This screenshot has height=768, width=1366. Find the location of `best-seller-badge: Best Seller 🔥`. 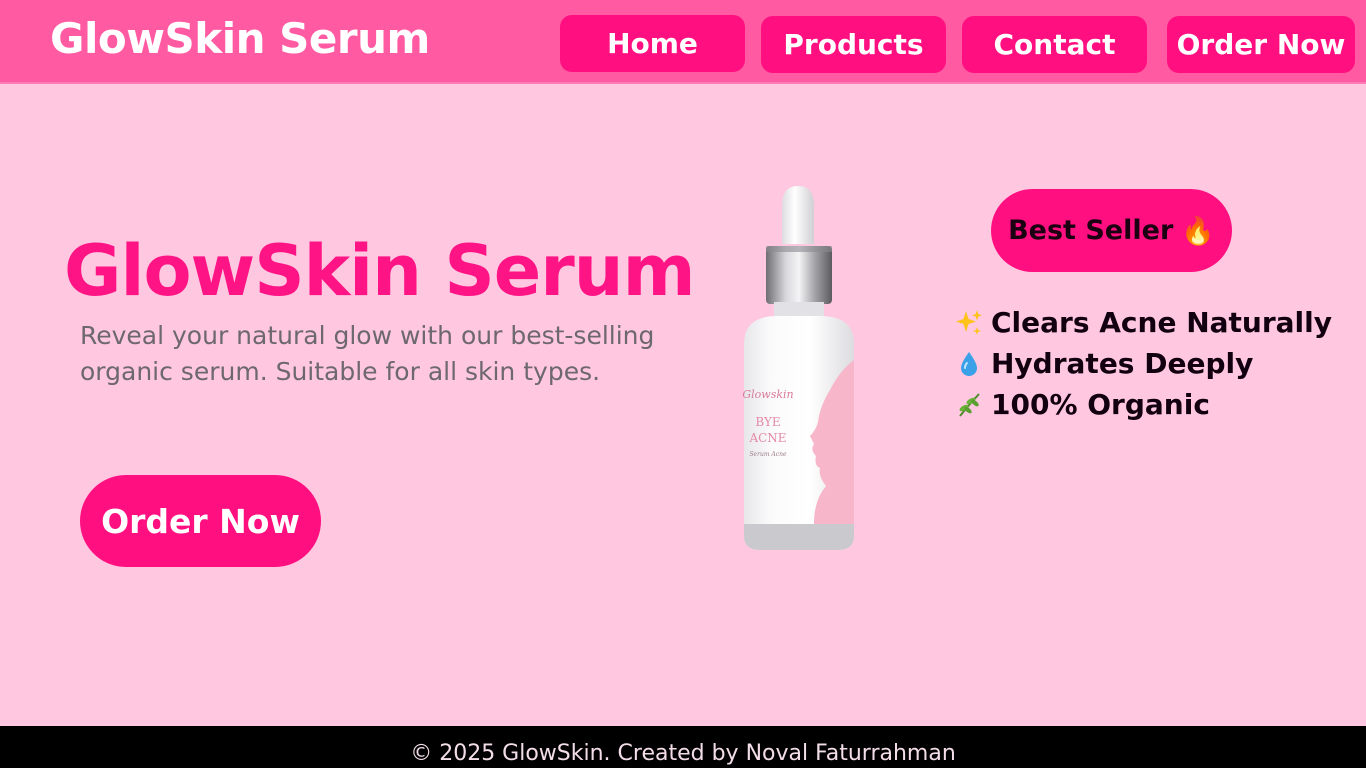

best-seller-badge: Best Seller 🔥 is located at coordinates (1111, 230).